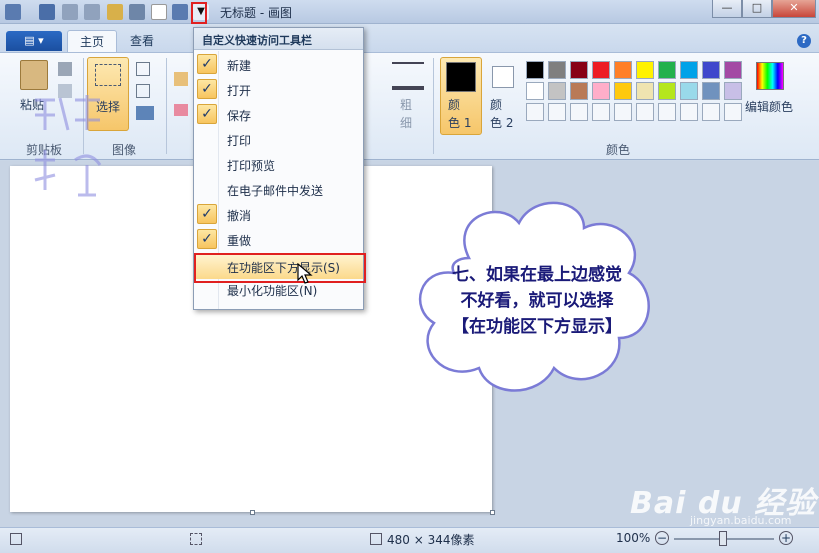  I want to click on help-icon: ?, so click(804, 41).